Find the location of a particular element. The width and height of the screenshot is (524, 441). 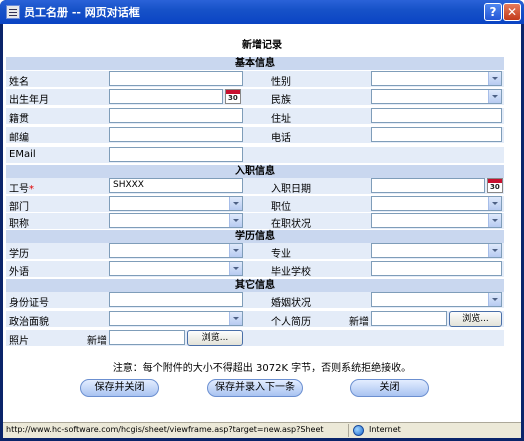

form-row-id-card: 身份证号 婚姻状况 is located at coordinates (255, 300).